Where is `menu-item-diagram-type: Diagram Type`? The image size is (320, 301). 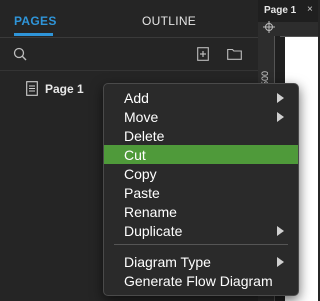 menu-item-diagram-type: Diagram Type is located at coordinates (201, 261).